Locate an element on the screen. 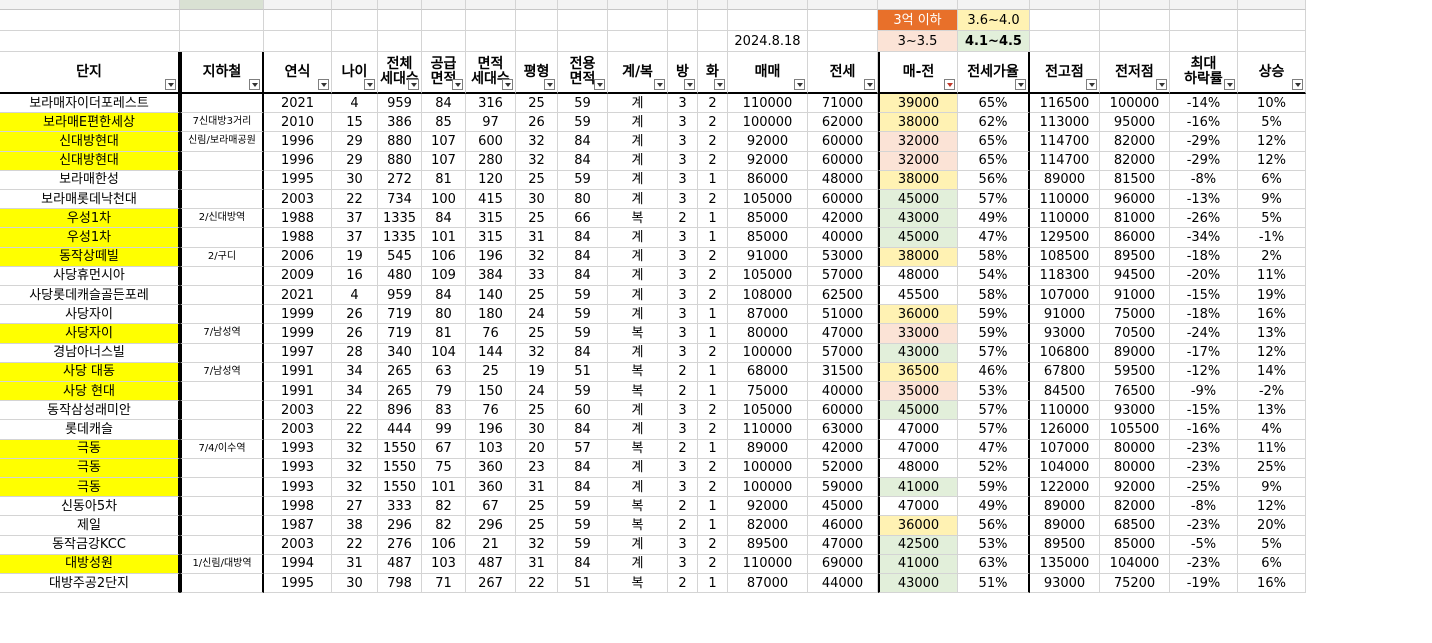  data-cell: 43000 is located at coordinates (918, 353).